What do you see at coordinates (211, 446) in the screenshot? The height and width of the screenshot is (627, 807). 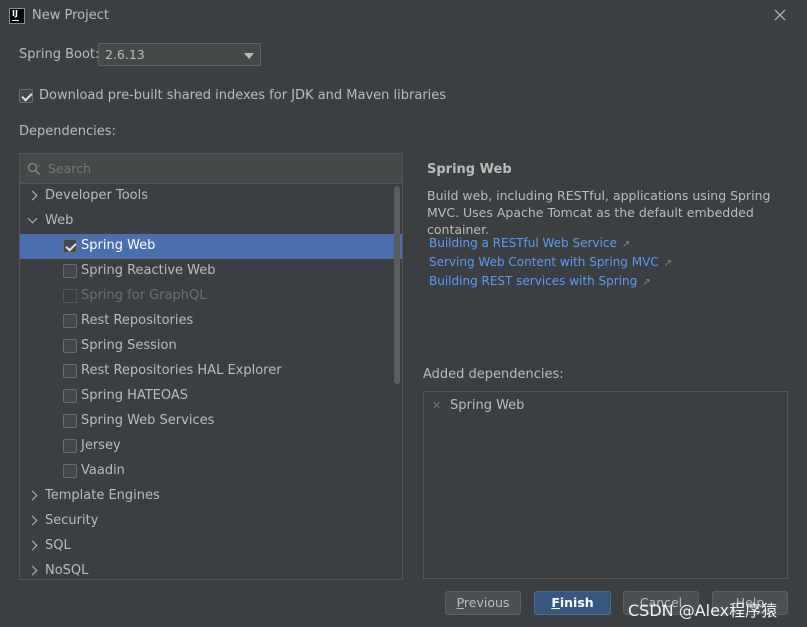 I see `tree-item-jersey: Jersey` at bounding box center [211, 446].